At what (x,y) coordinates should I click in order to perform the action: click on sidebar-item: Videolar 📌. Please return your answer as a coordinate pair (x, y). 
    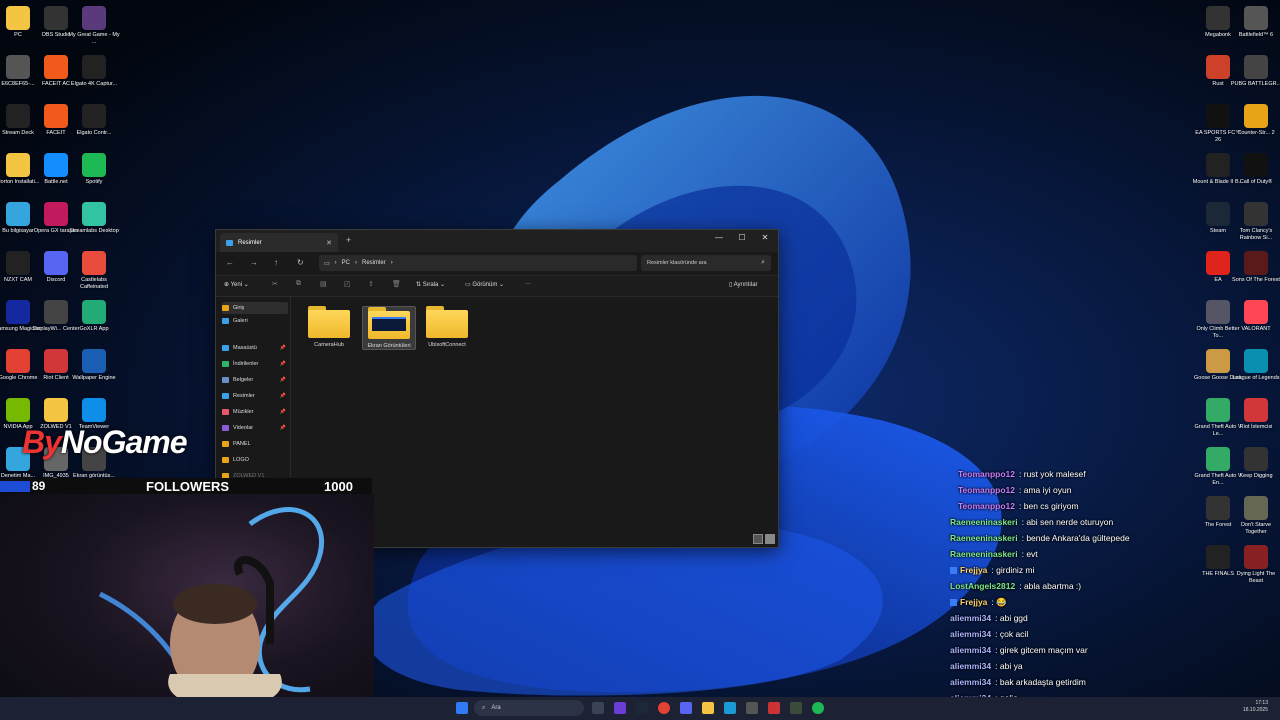
    Looking at the image, I should click on (255, 428).